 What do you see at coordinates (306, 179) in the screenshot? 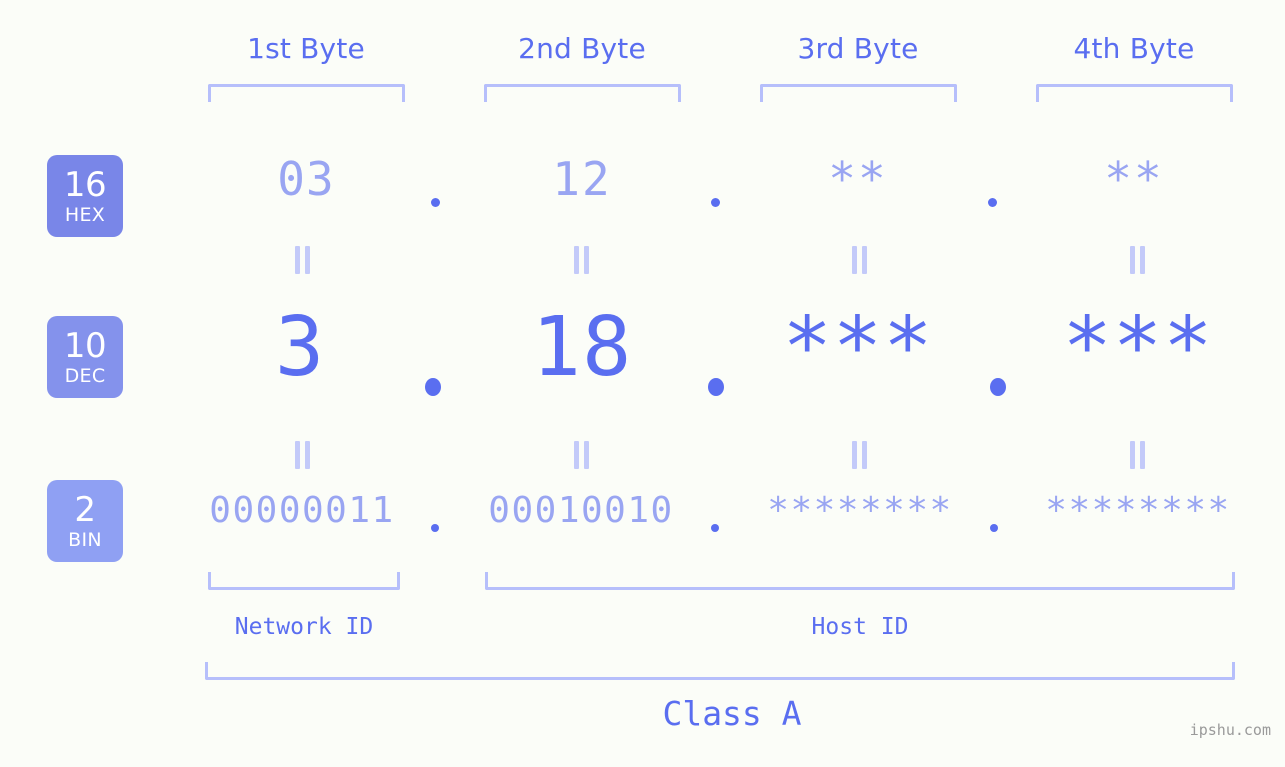
I see `hex-octet-1: 03` at bounding box center [306, 179].